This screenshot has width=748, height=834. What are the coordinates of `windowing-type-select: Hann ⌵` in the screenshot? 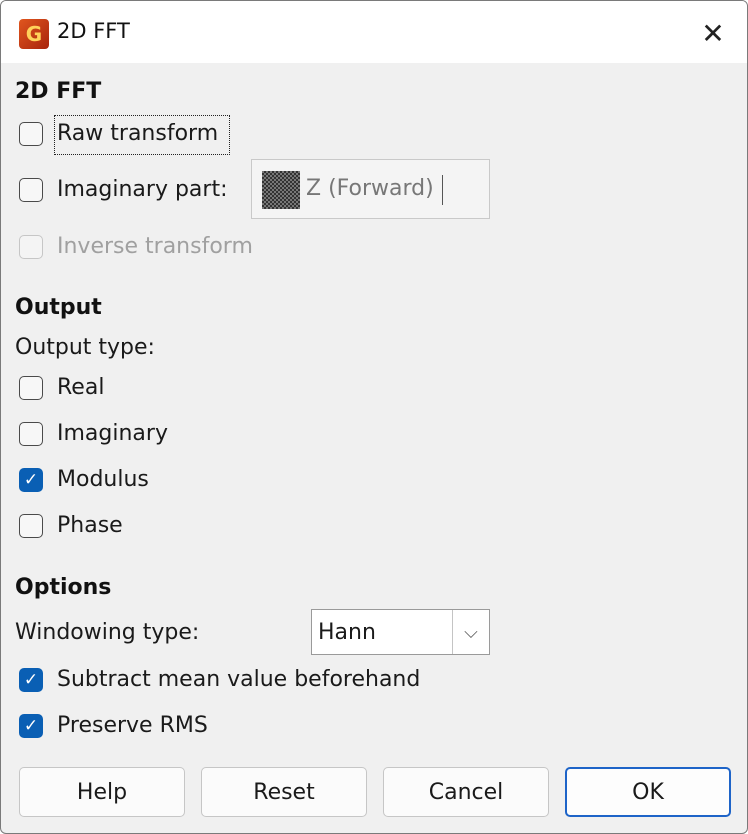 It's located at (400, 632).